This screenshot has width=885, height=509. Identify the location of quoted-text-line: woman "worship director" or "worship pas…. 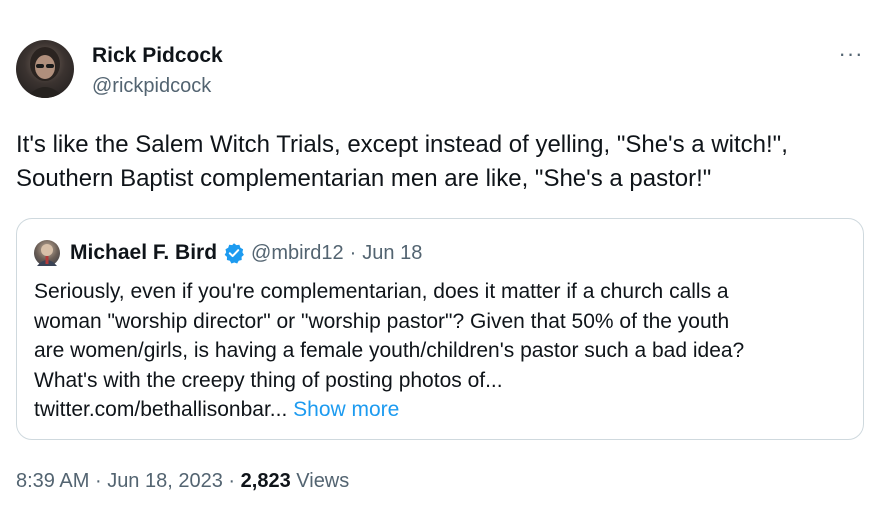
(382, 321).